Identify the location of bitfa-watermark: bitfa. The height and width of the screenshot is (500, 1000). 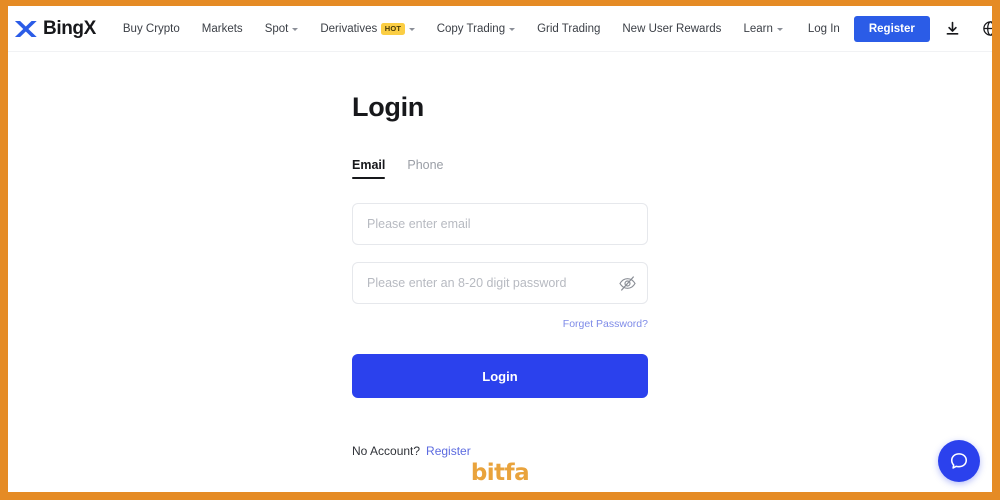
(500, 473).